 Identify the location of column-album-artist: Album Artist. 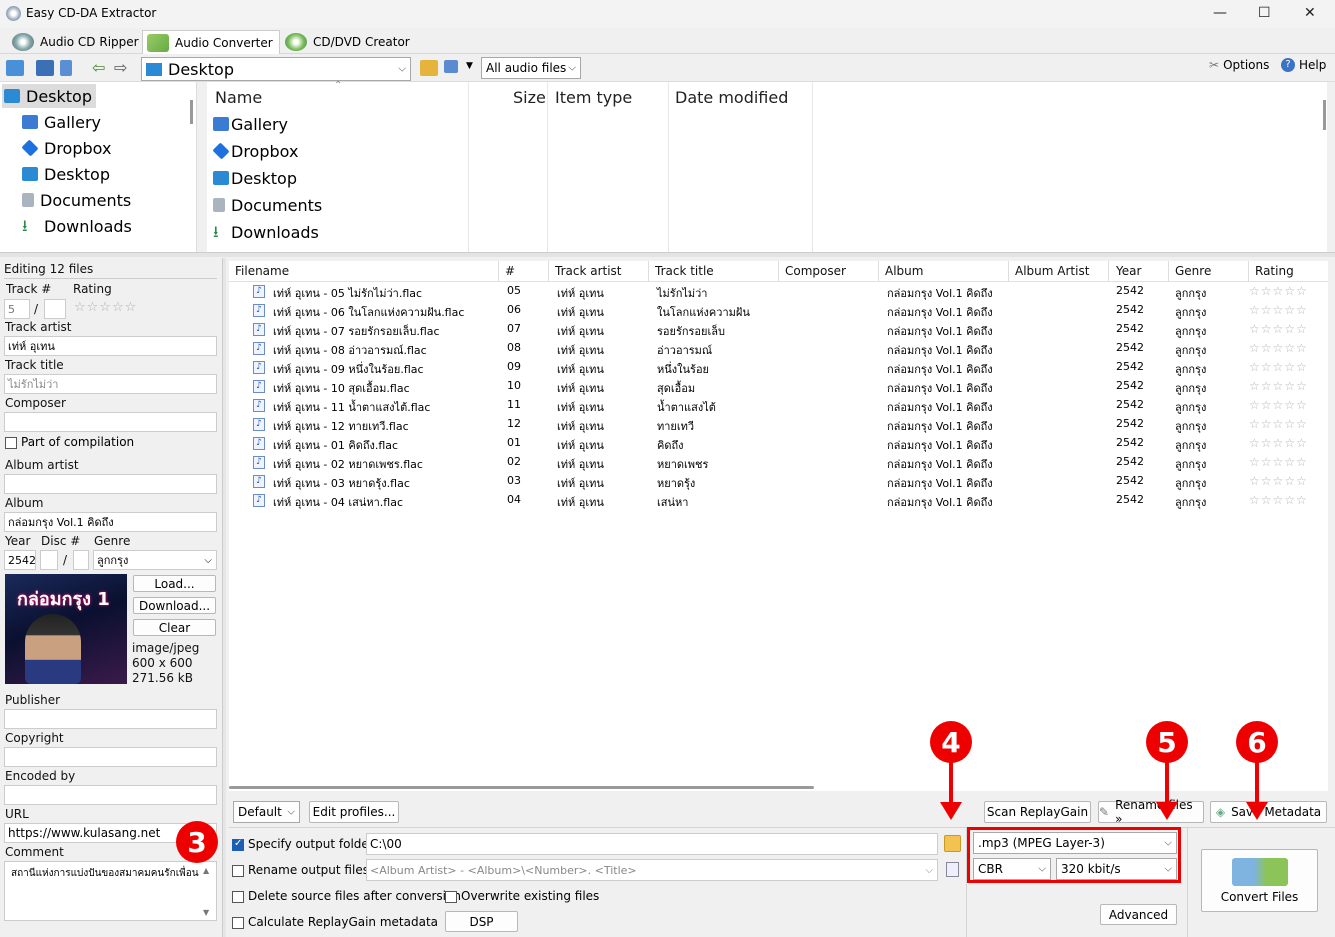
(1052, 271).